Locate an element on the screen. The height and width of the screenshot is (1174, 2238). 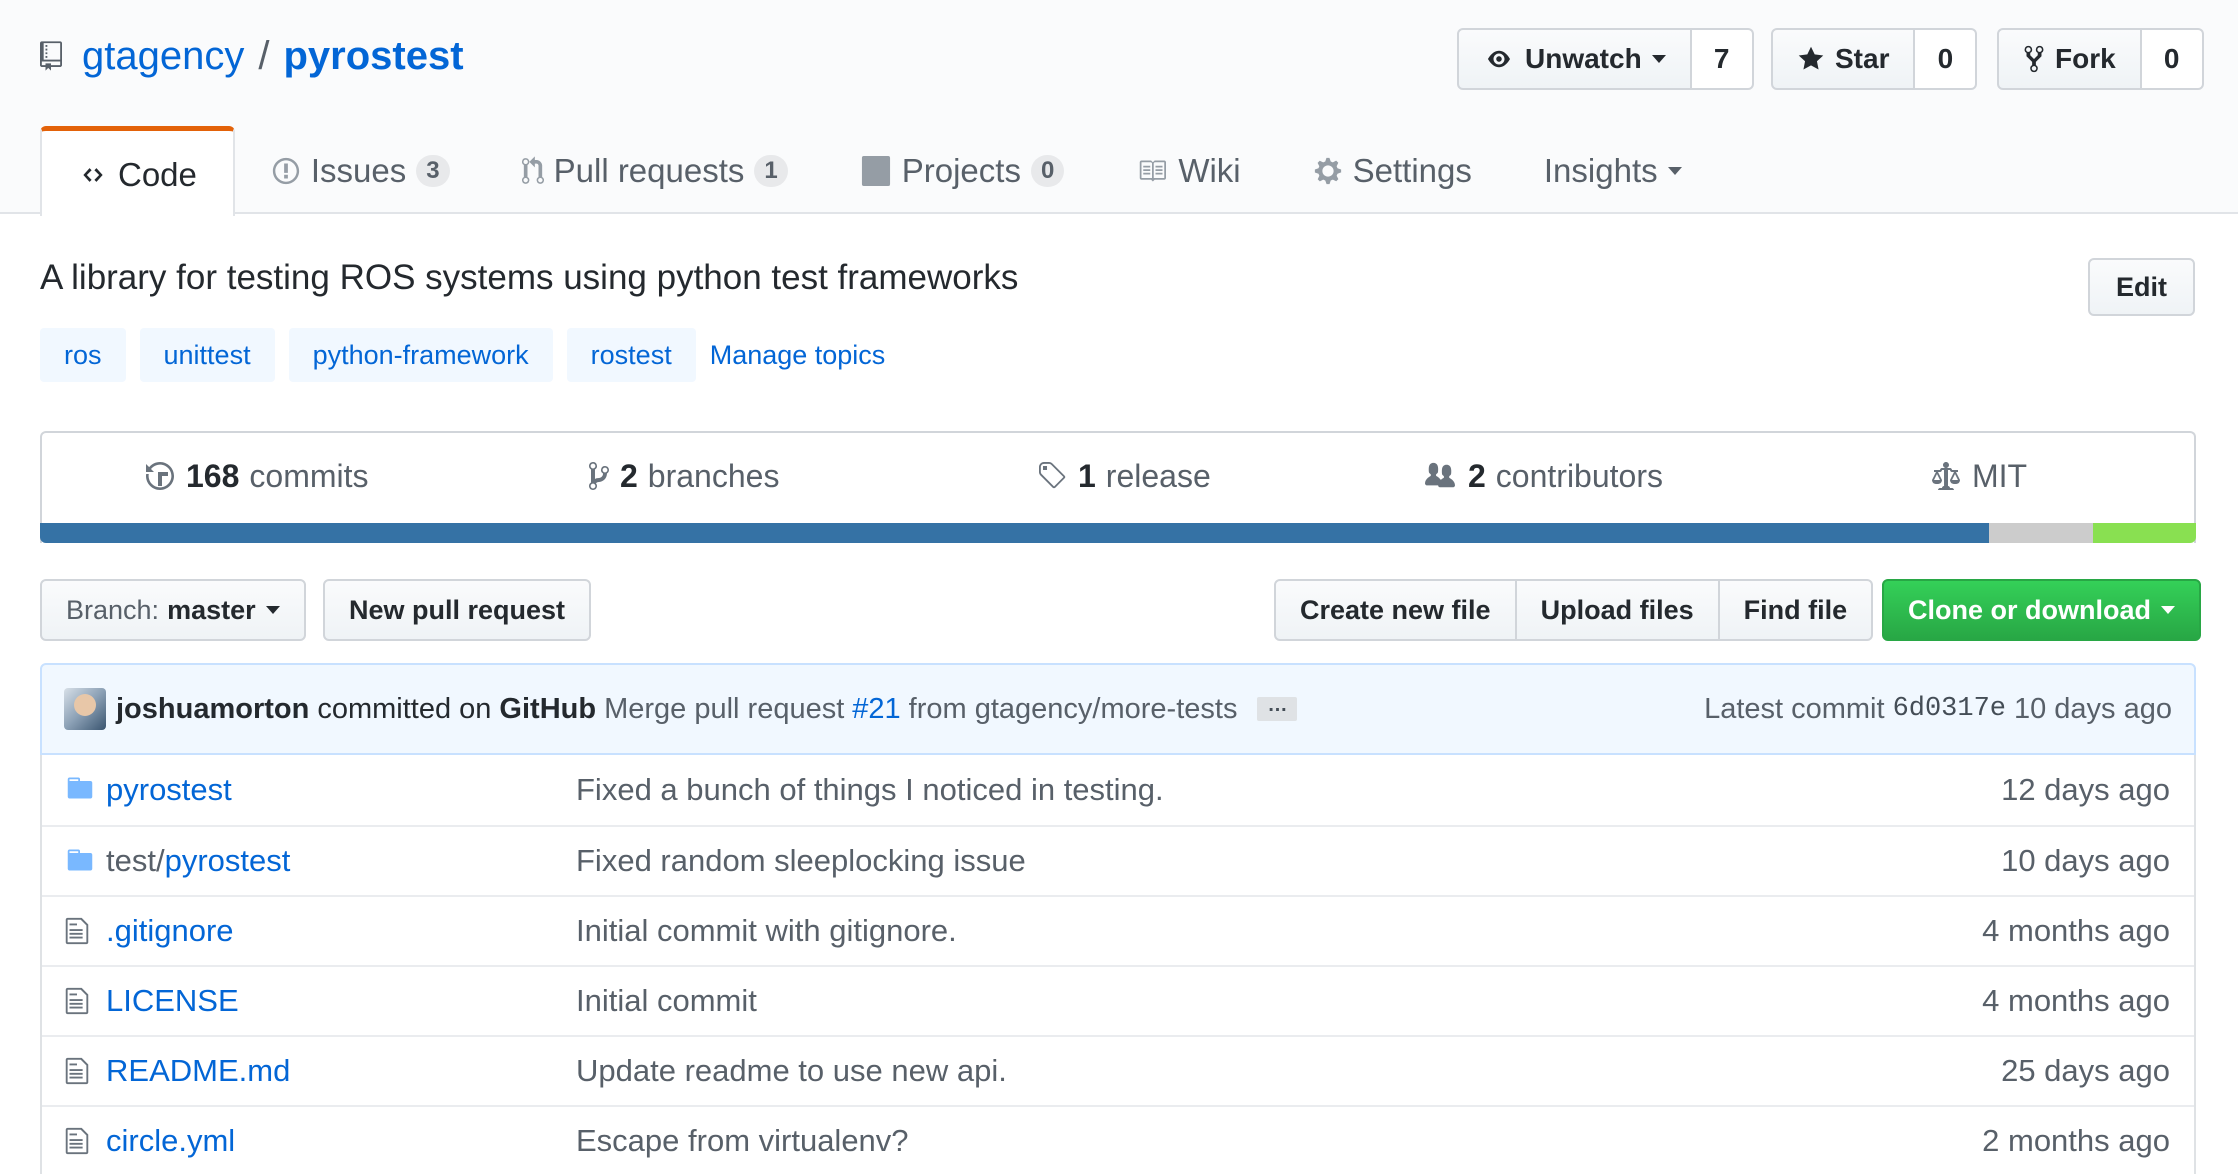
license-label: MIT is located at coordinates (2000, 475).